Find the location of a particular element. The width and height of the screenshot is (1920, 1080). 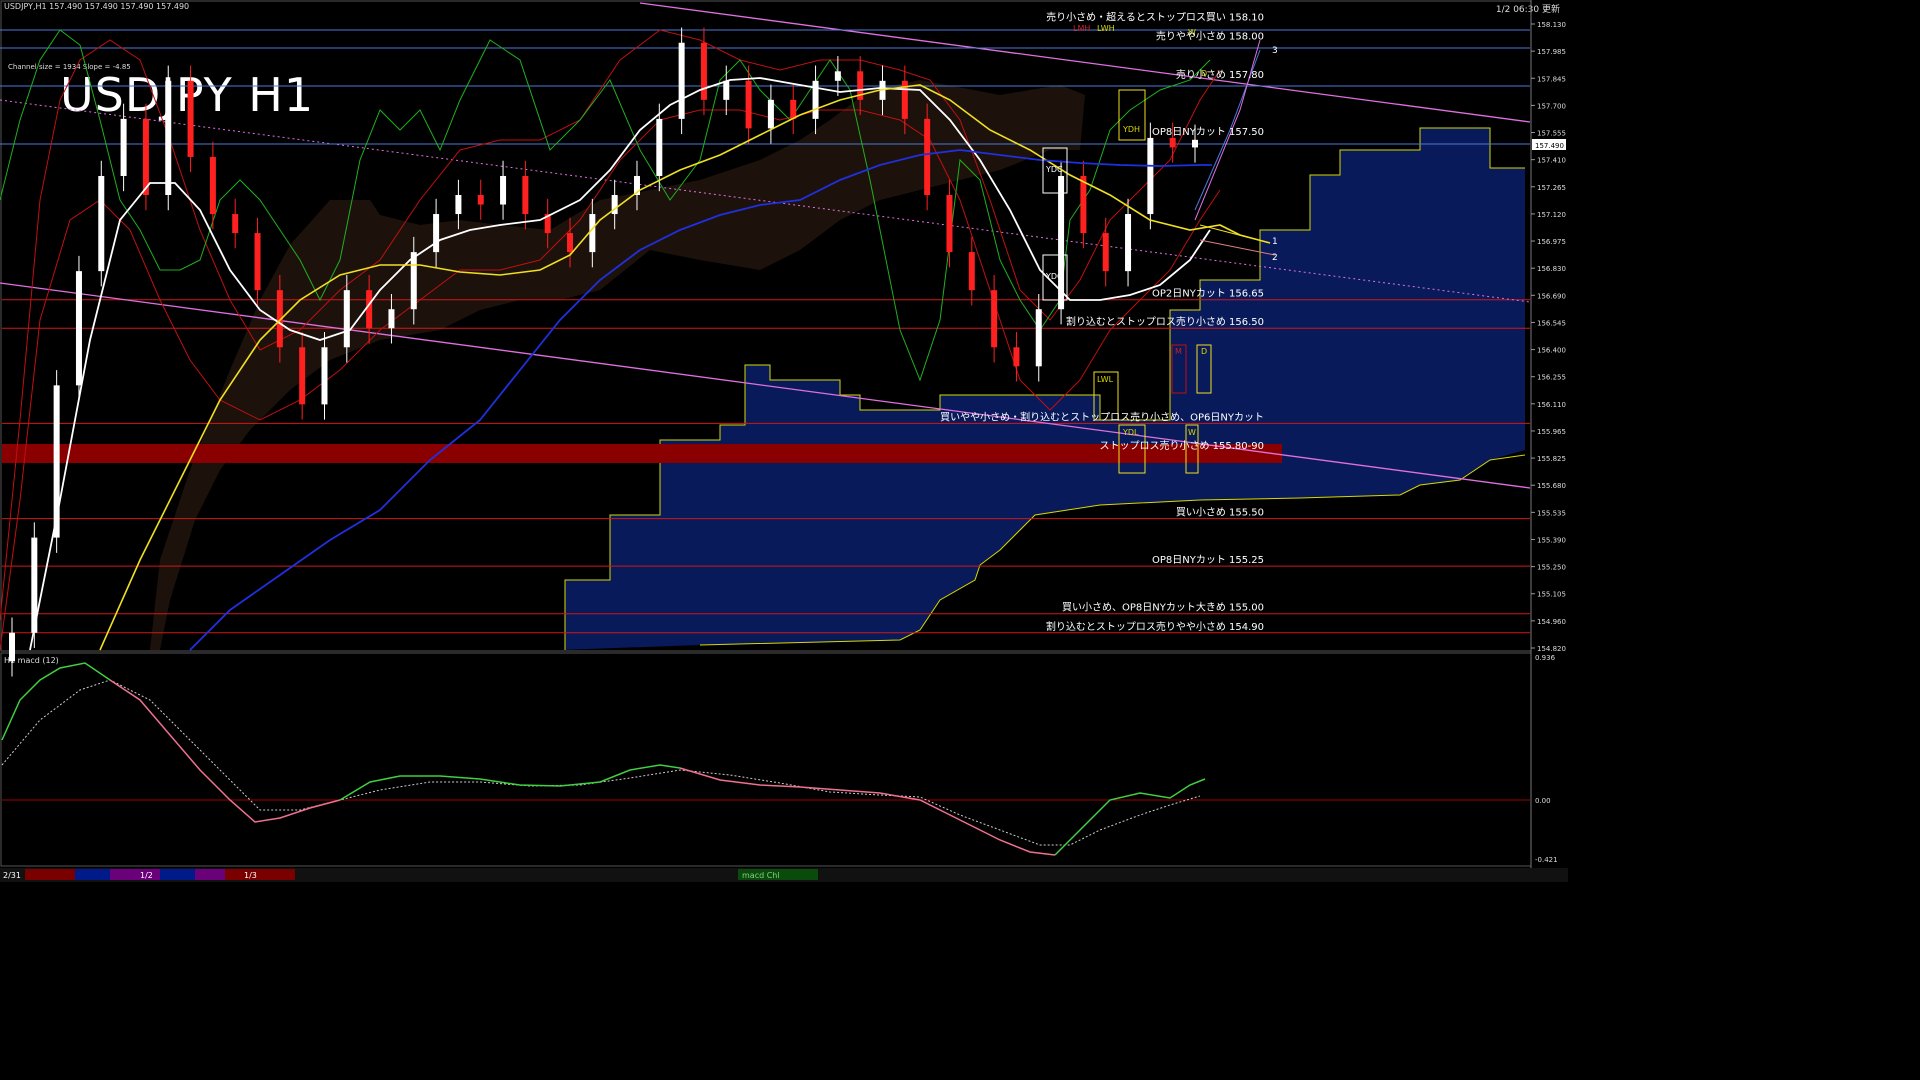

price-tick-label: 157.985 is located at coordinates (1551, 52).